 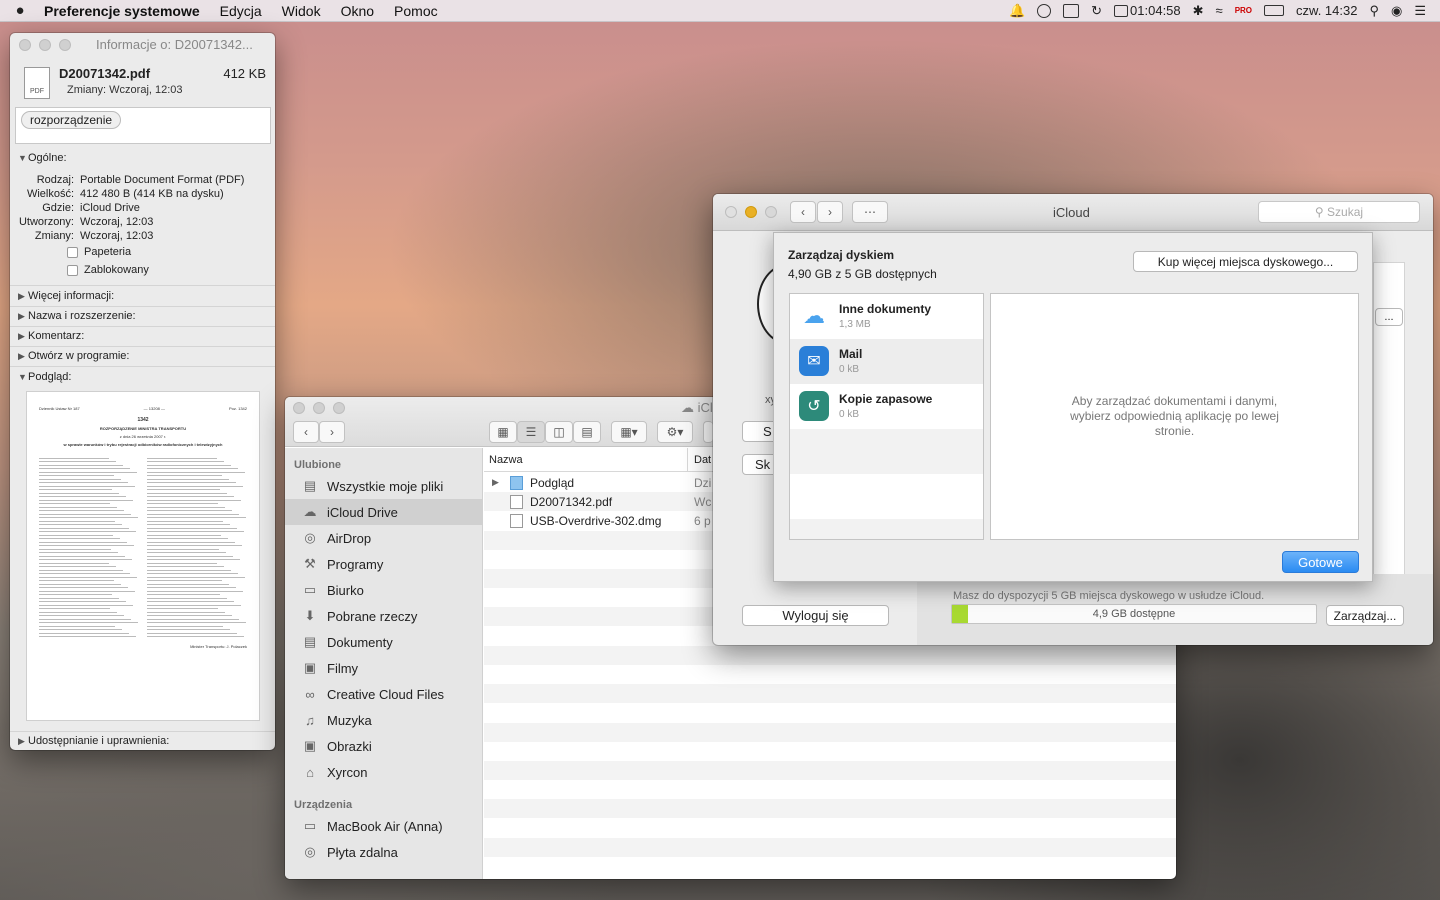 What do you see at coordinates (1320, 562) in the screenshot?
I see `done-button: Gotowe` at bounding box center [1320, 562].